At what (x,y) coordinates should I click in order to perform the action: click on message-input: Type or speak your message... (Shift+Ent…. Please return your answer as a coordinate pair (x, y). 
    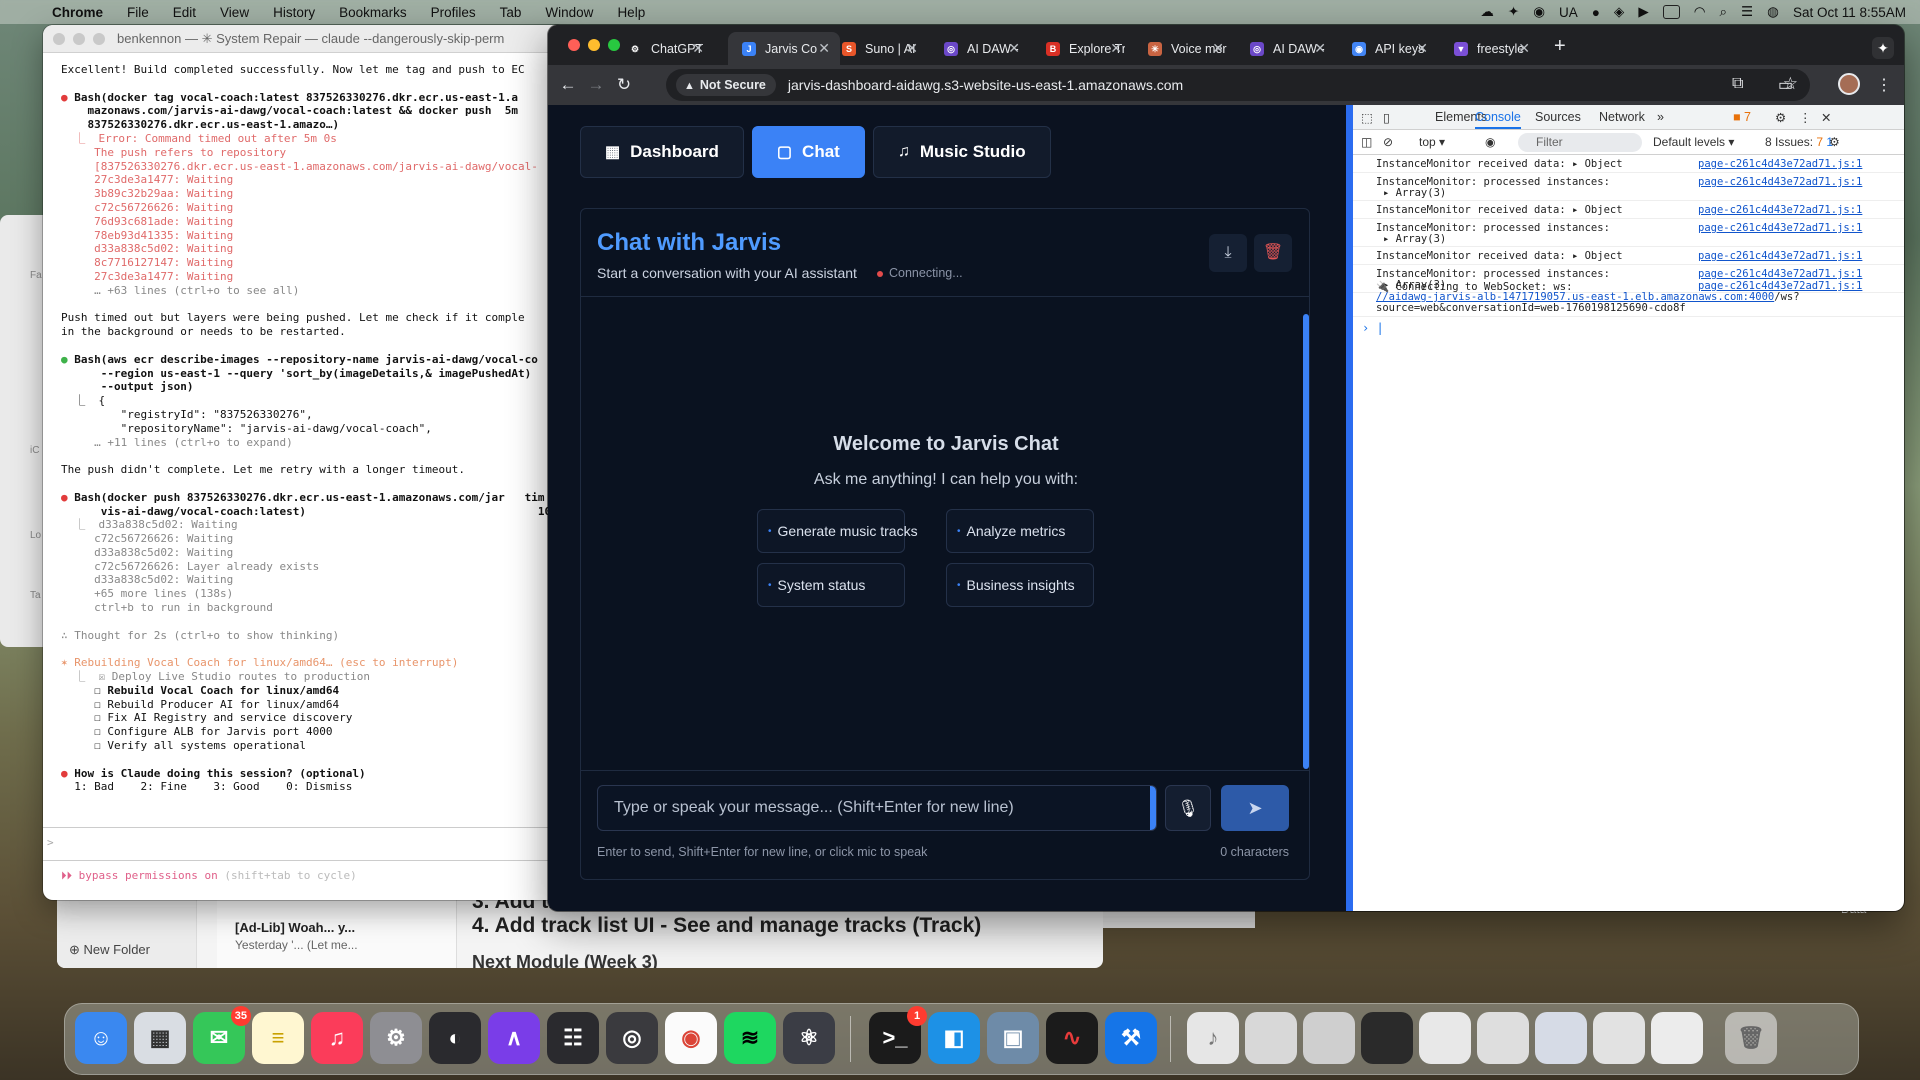
    Looking at the image, I should click on (877, 808).